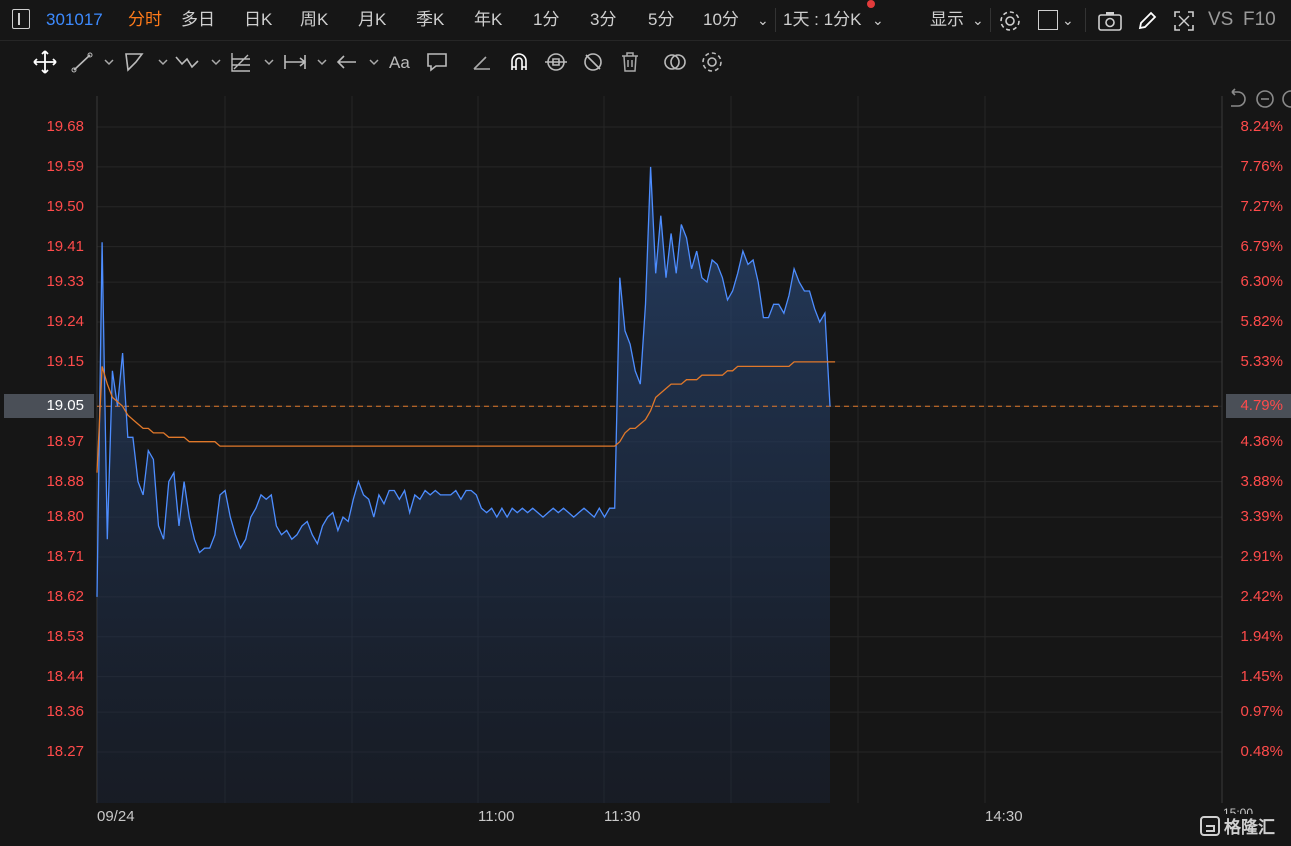  Describe the element at coordinates (556, 62) in the screenshot. I see `lock-drawings-icon` at that location.